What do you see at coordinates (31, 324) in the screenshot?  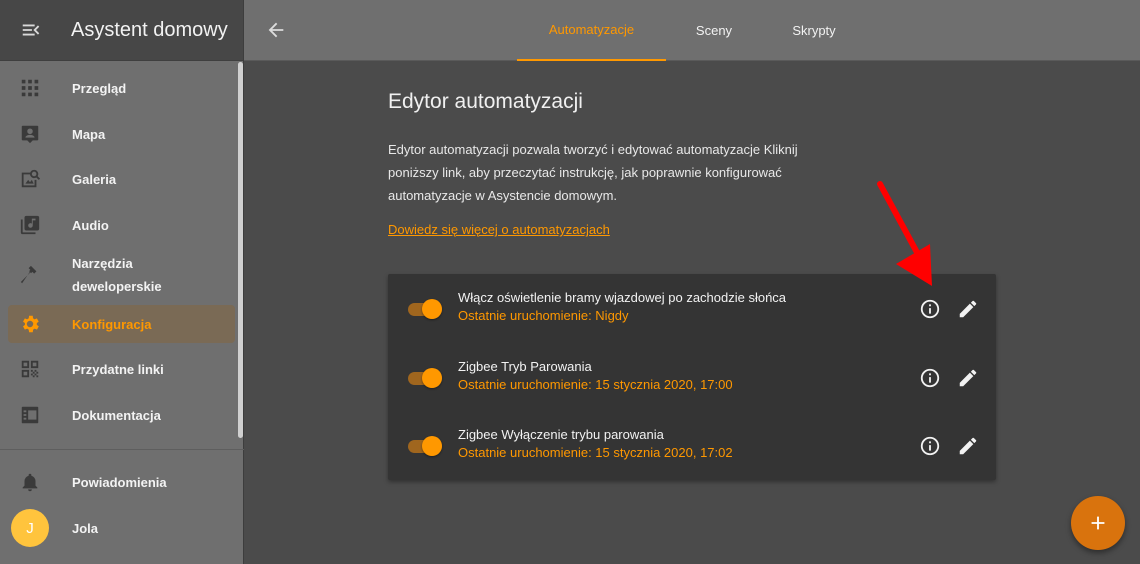 I see `gear-icon` at bounding box center [31, 324].